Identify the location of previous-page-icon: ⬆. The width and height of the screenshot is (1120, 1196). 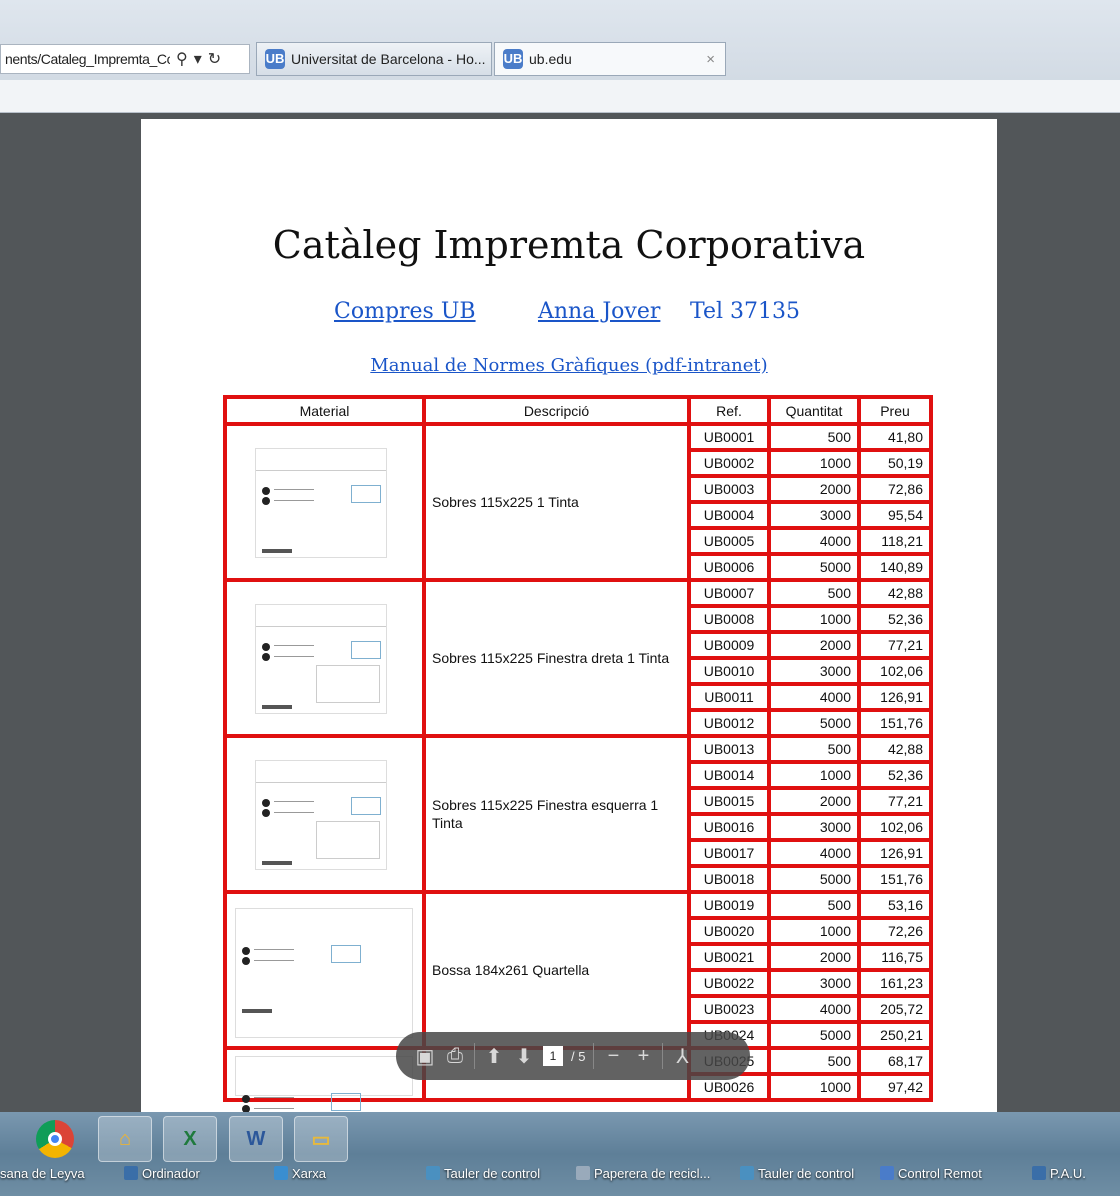
(494, 1056).